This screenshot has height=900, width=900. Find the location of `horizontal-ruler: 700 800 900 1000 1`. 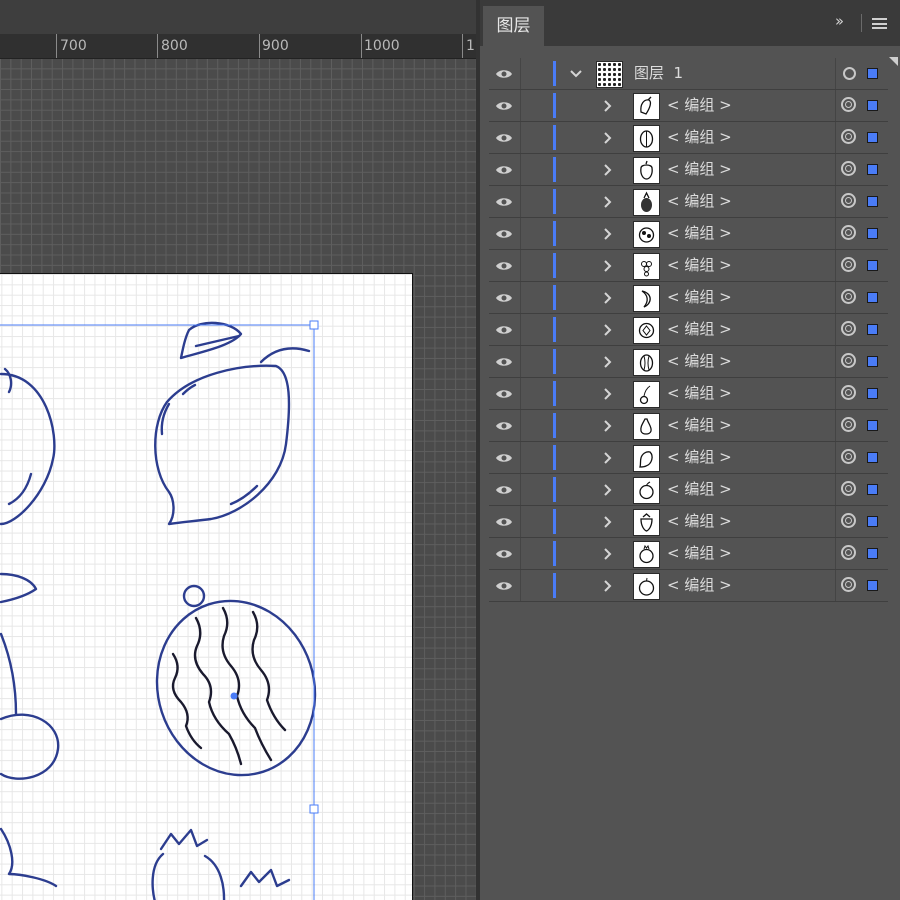

horizontal-ruler: 700 800 900 1000 1 is located at coordinates (239, 46).